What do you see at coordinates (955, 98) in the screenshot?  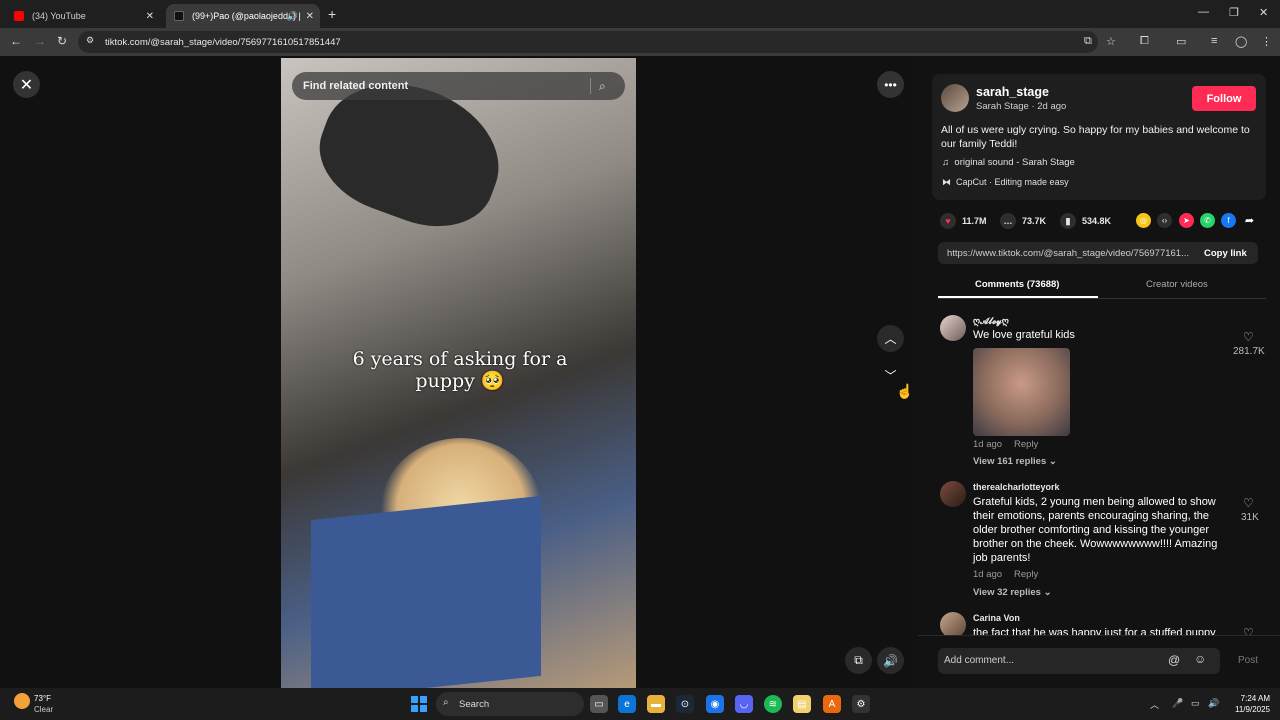 I see `author-avatar` at bounding box center [955, 98].